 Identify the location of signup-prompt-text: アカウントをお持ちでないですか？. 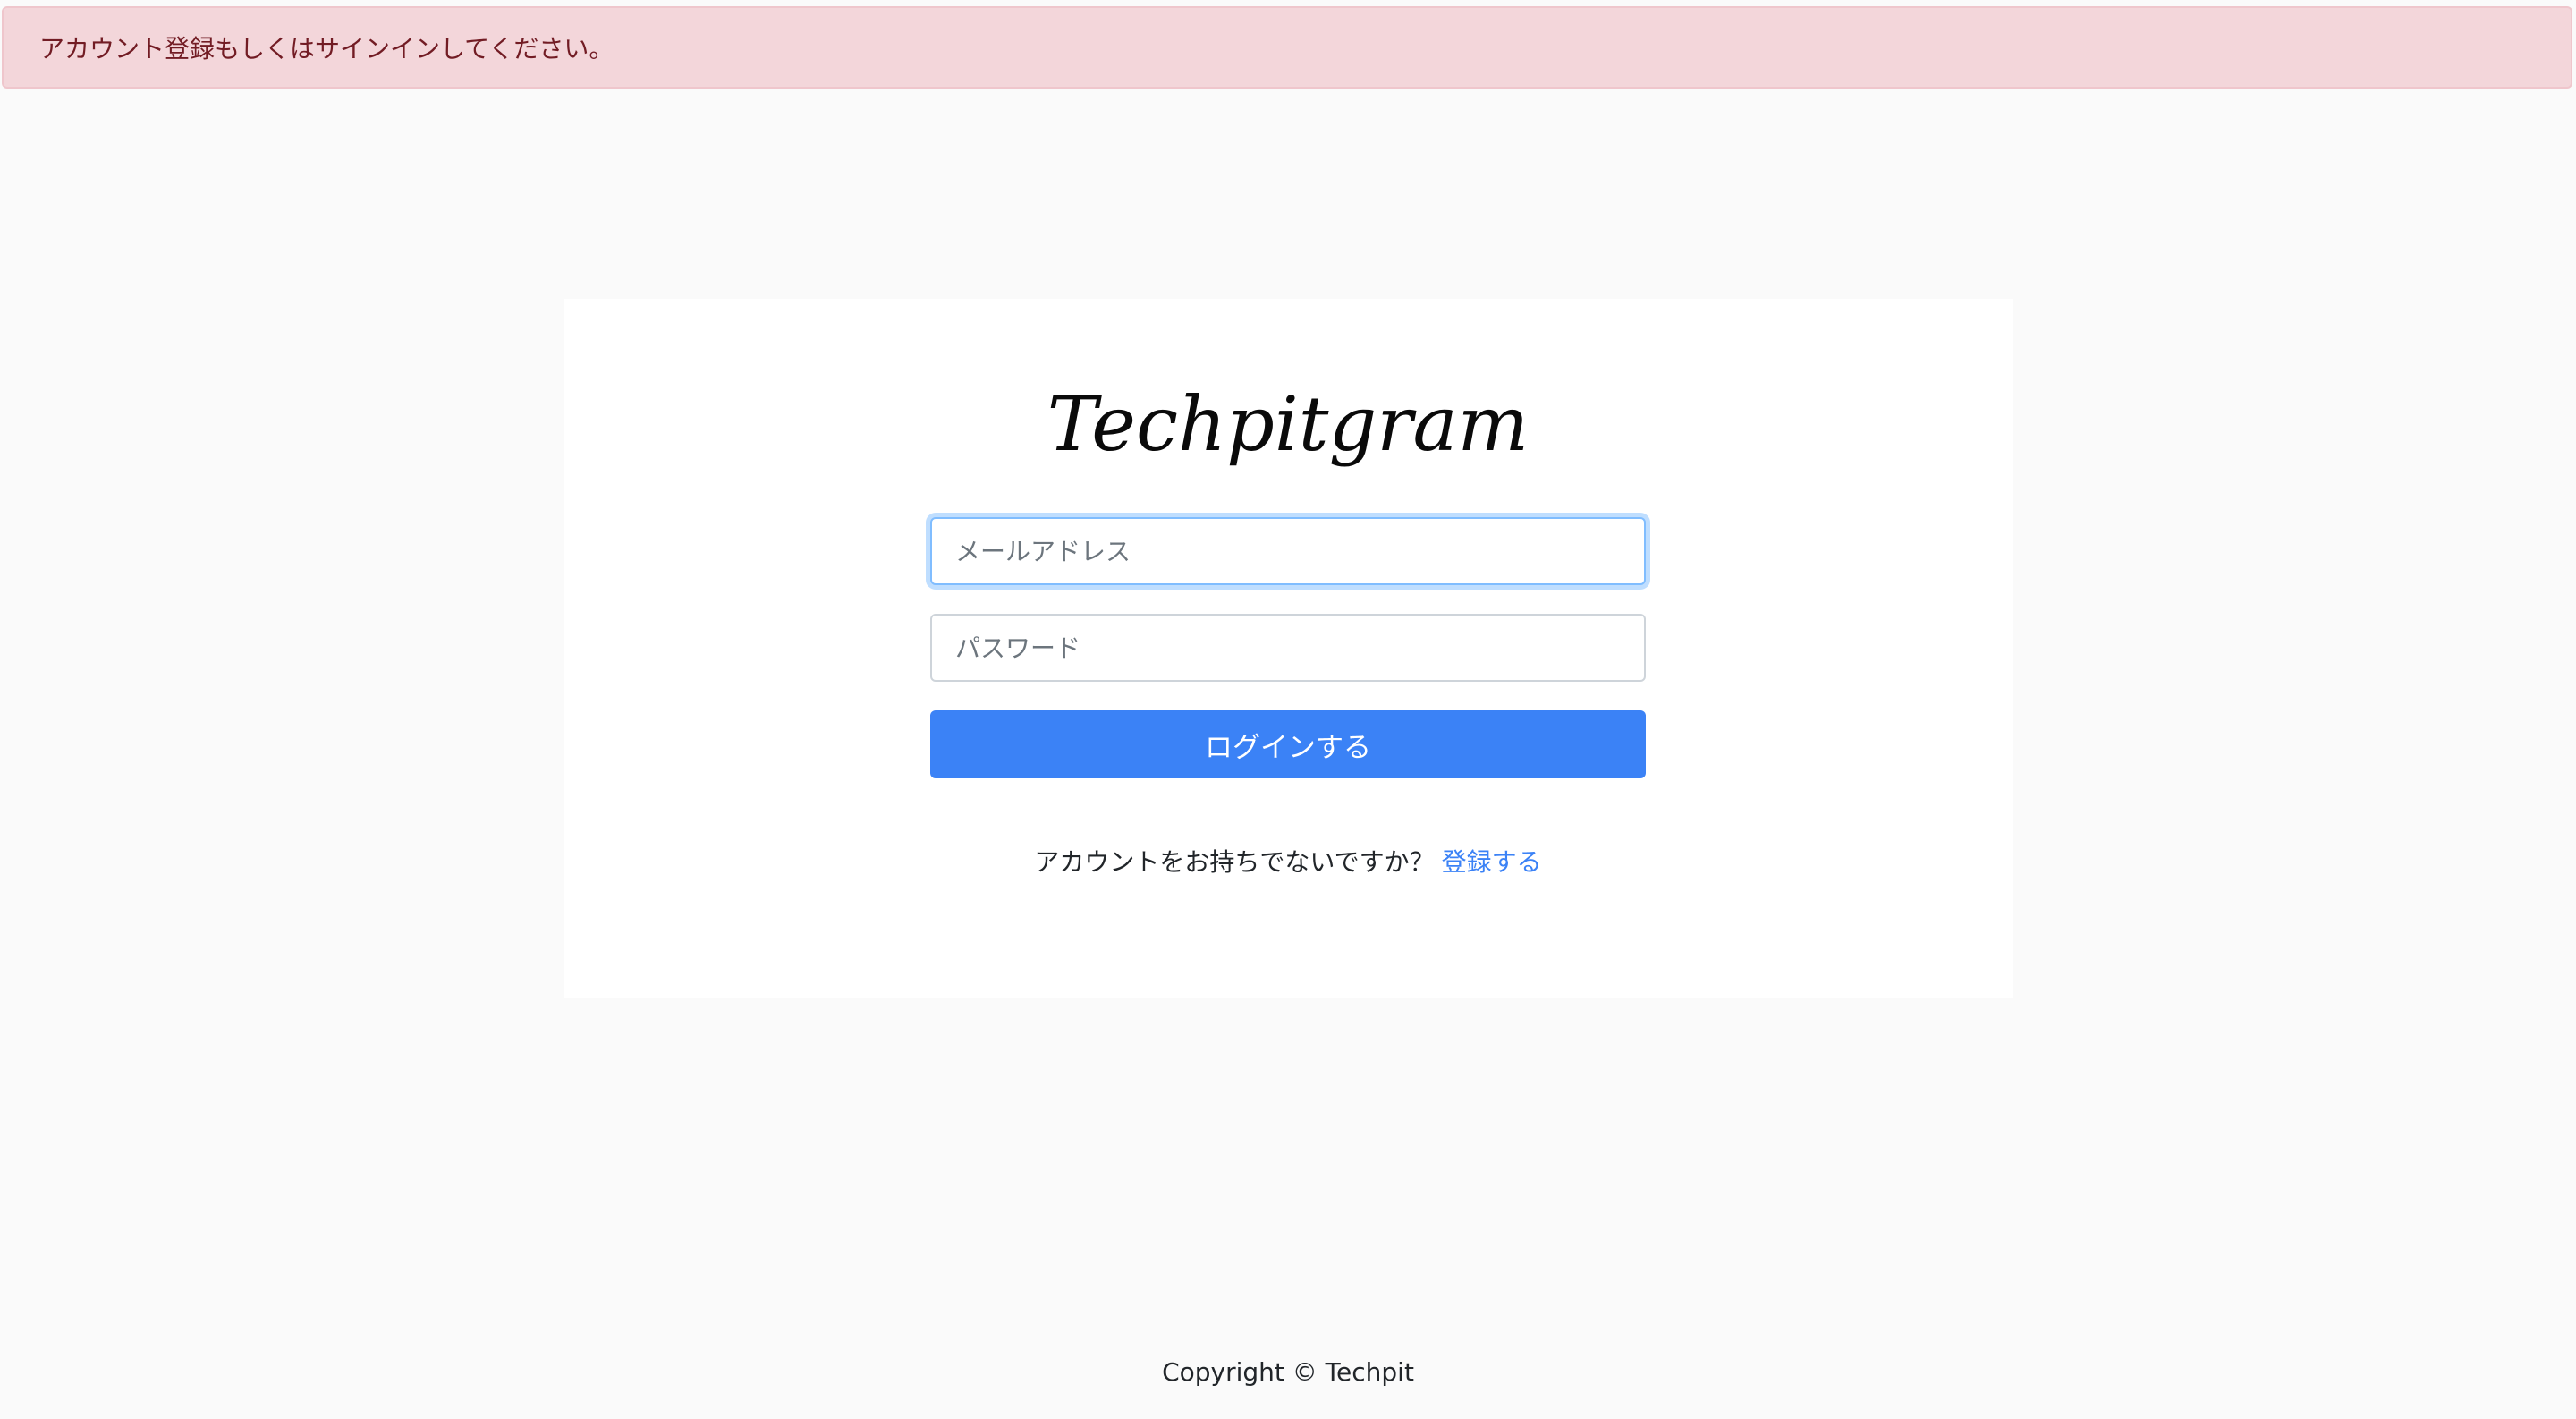
(1234, 862).